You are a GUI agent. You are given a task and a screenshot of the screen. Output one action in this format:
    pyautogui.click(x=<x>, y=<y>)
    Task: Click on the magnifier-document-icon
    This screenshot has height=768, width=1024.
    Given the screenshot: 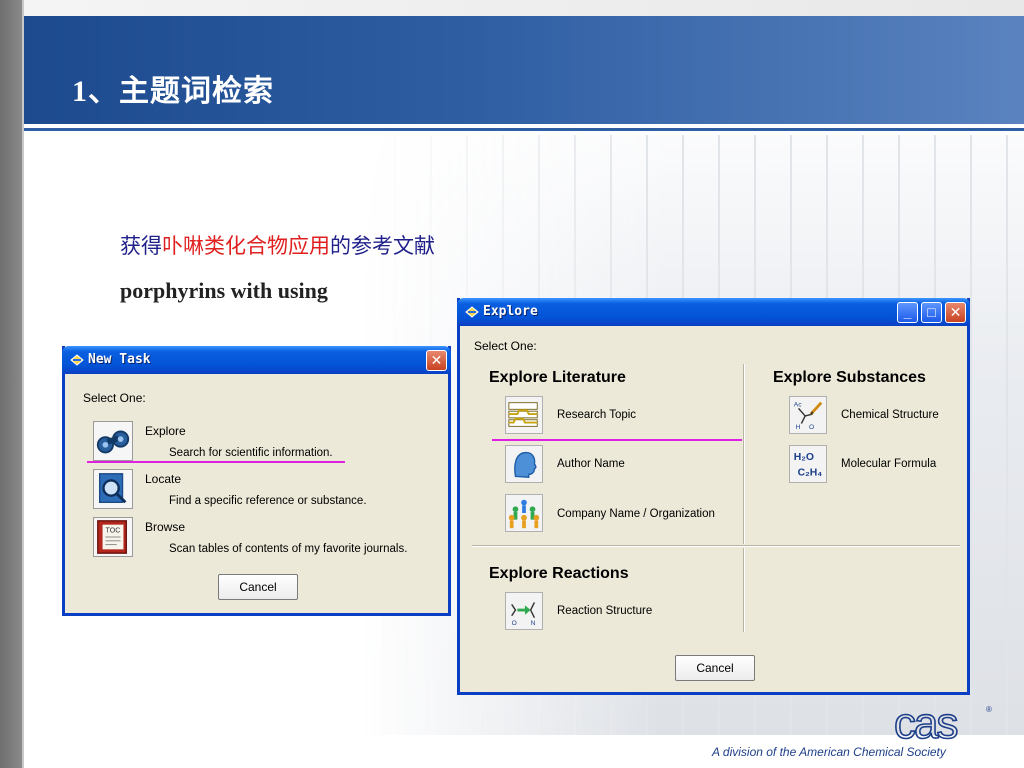 What is the action you would take?
    pyautogui.click(x=112, y=488)
    